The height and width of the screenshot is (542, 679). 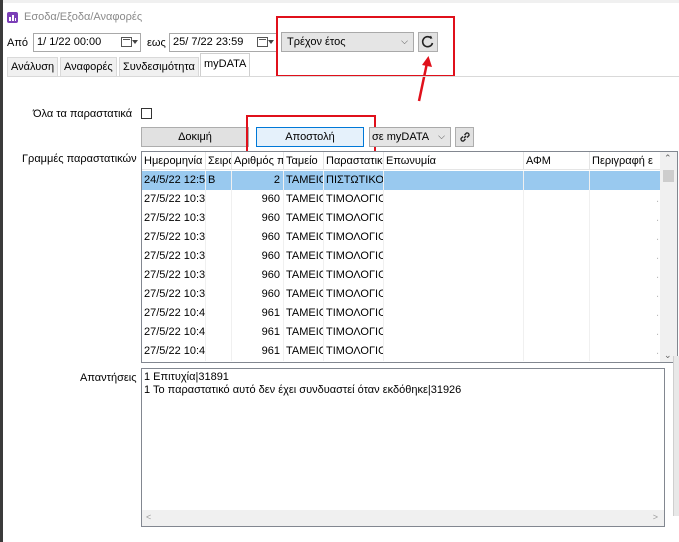 What do you see at coordinates (454, 161) in the screenshot?
I see `column-header-name: Επωνυμία` at bounding box center [454, 161].